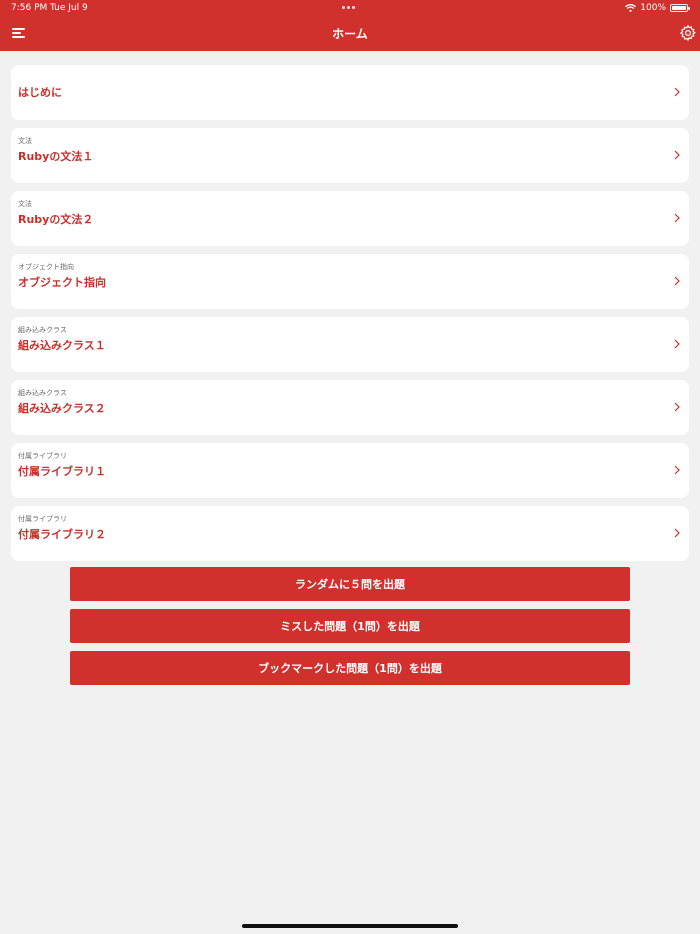 The height and width of the screenshot is (934, 700). I want to click on home-indicator, so click(350, 926).